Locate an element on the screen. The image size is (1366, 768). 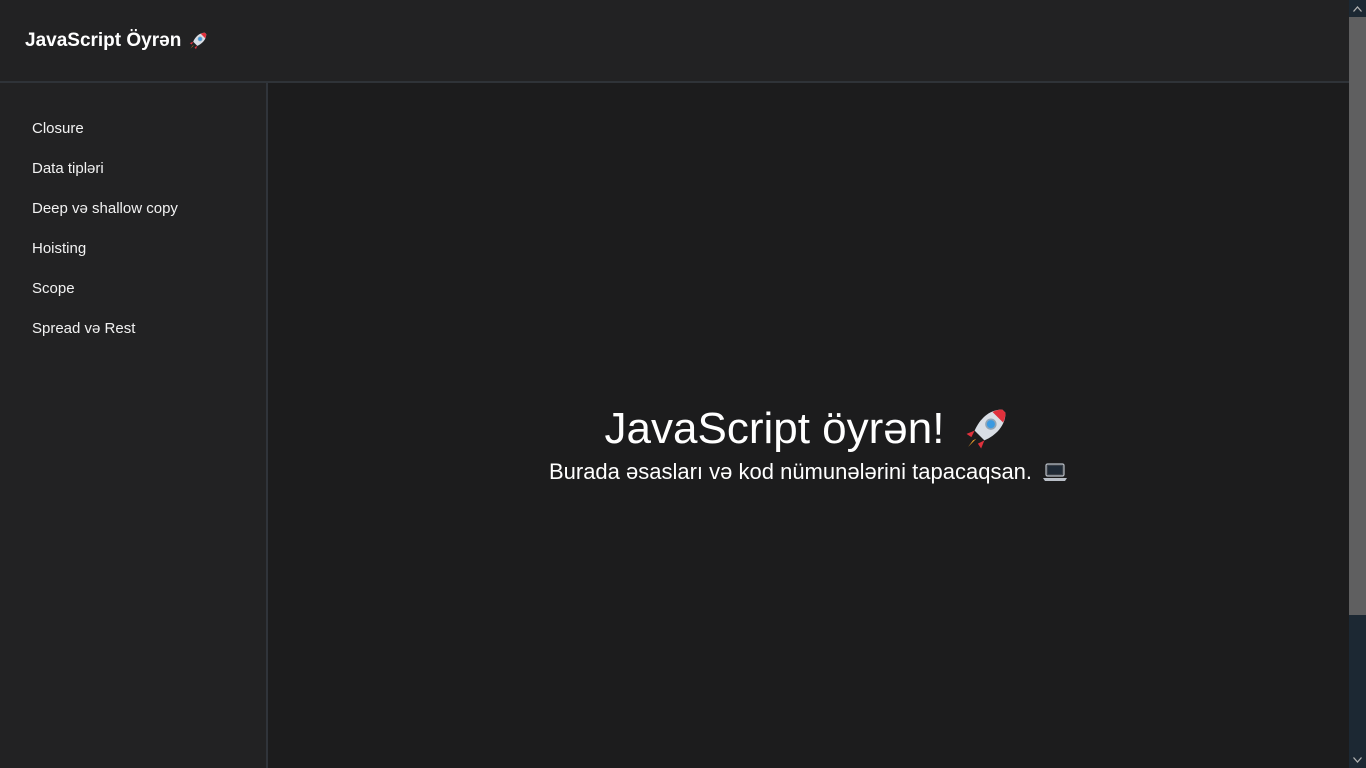
hero-title: JavaScript öyrən! is located at coordinates (774, 428).